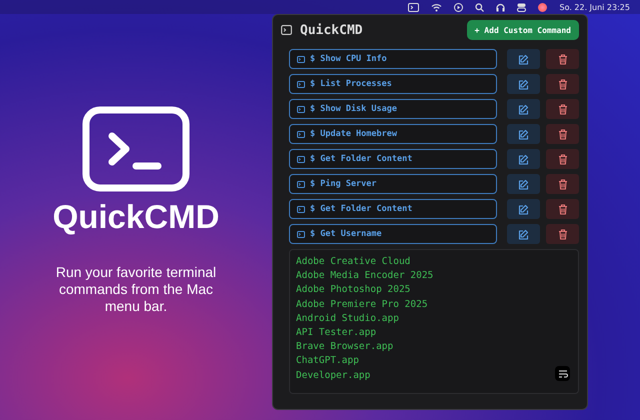 The width and height of the screenshot is (640, 420). What do you see at coordinates (353, 262) in the screenshot?
I see `output-line: Adobe Creative Cloud` at bounding box center [353, 262].